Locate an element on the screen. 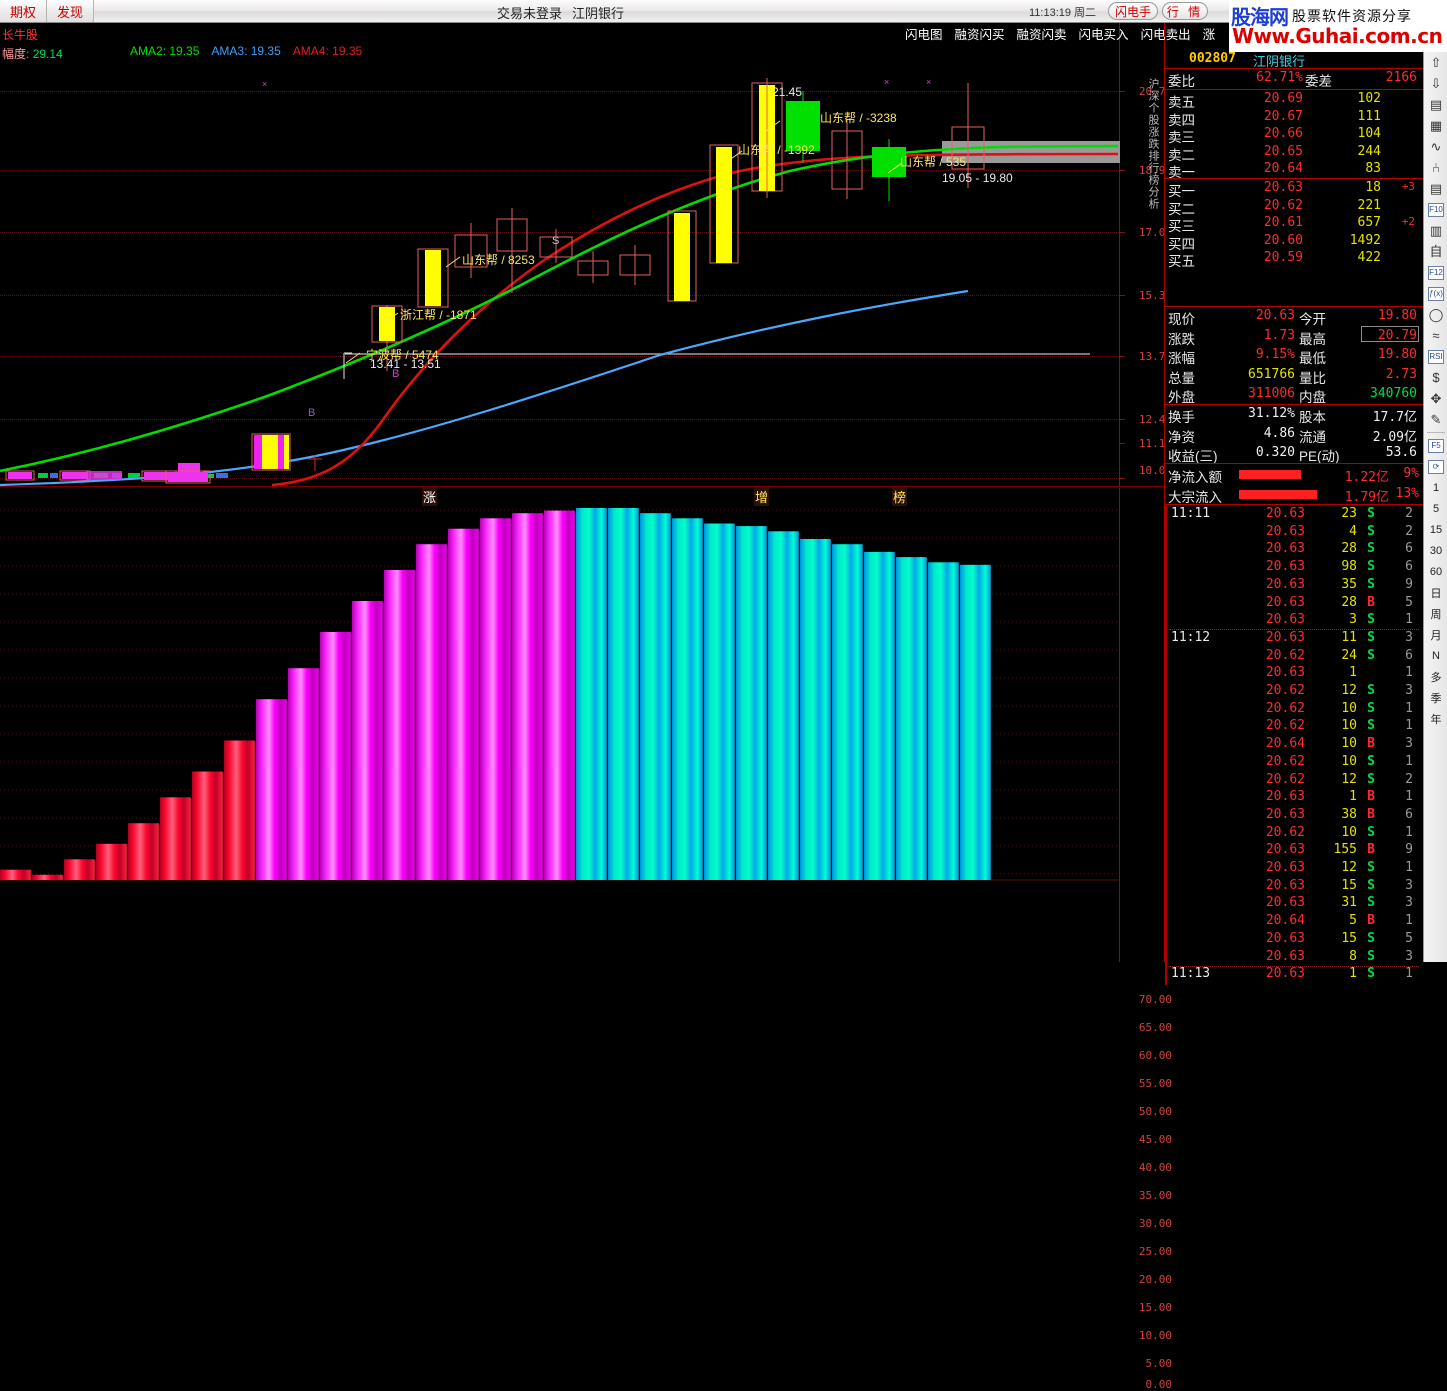  period-year: 年 is located at coordinates (1435, 718).